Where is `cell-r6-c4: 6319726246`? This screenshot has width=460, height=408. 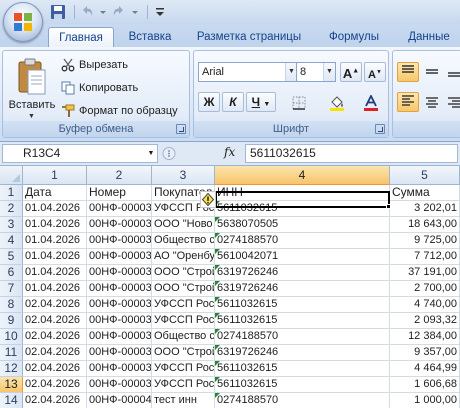 cell-r6-c4: 6319726246 is located at coordinates (302, 273).